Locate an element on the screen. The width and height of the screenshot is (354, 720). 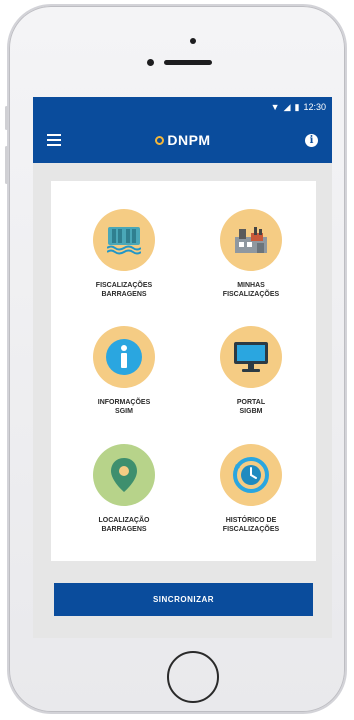
app-bar: DNPM i is located at coordinates (182, 140).